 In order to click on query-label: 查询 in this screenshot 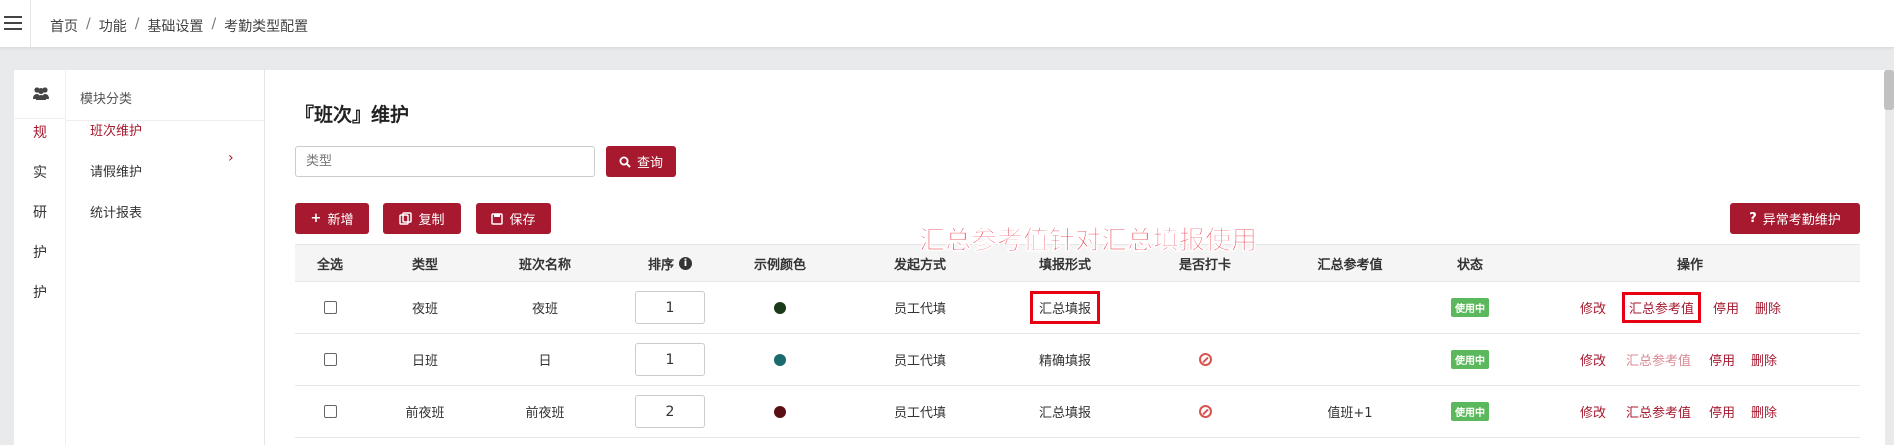, I will do `click(649, 163)`.